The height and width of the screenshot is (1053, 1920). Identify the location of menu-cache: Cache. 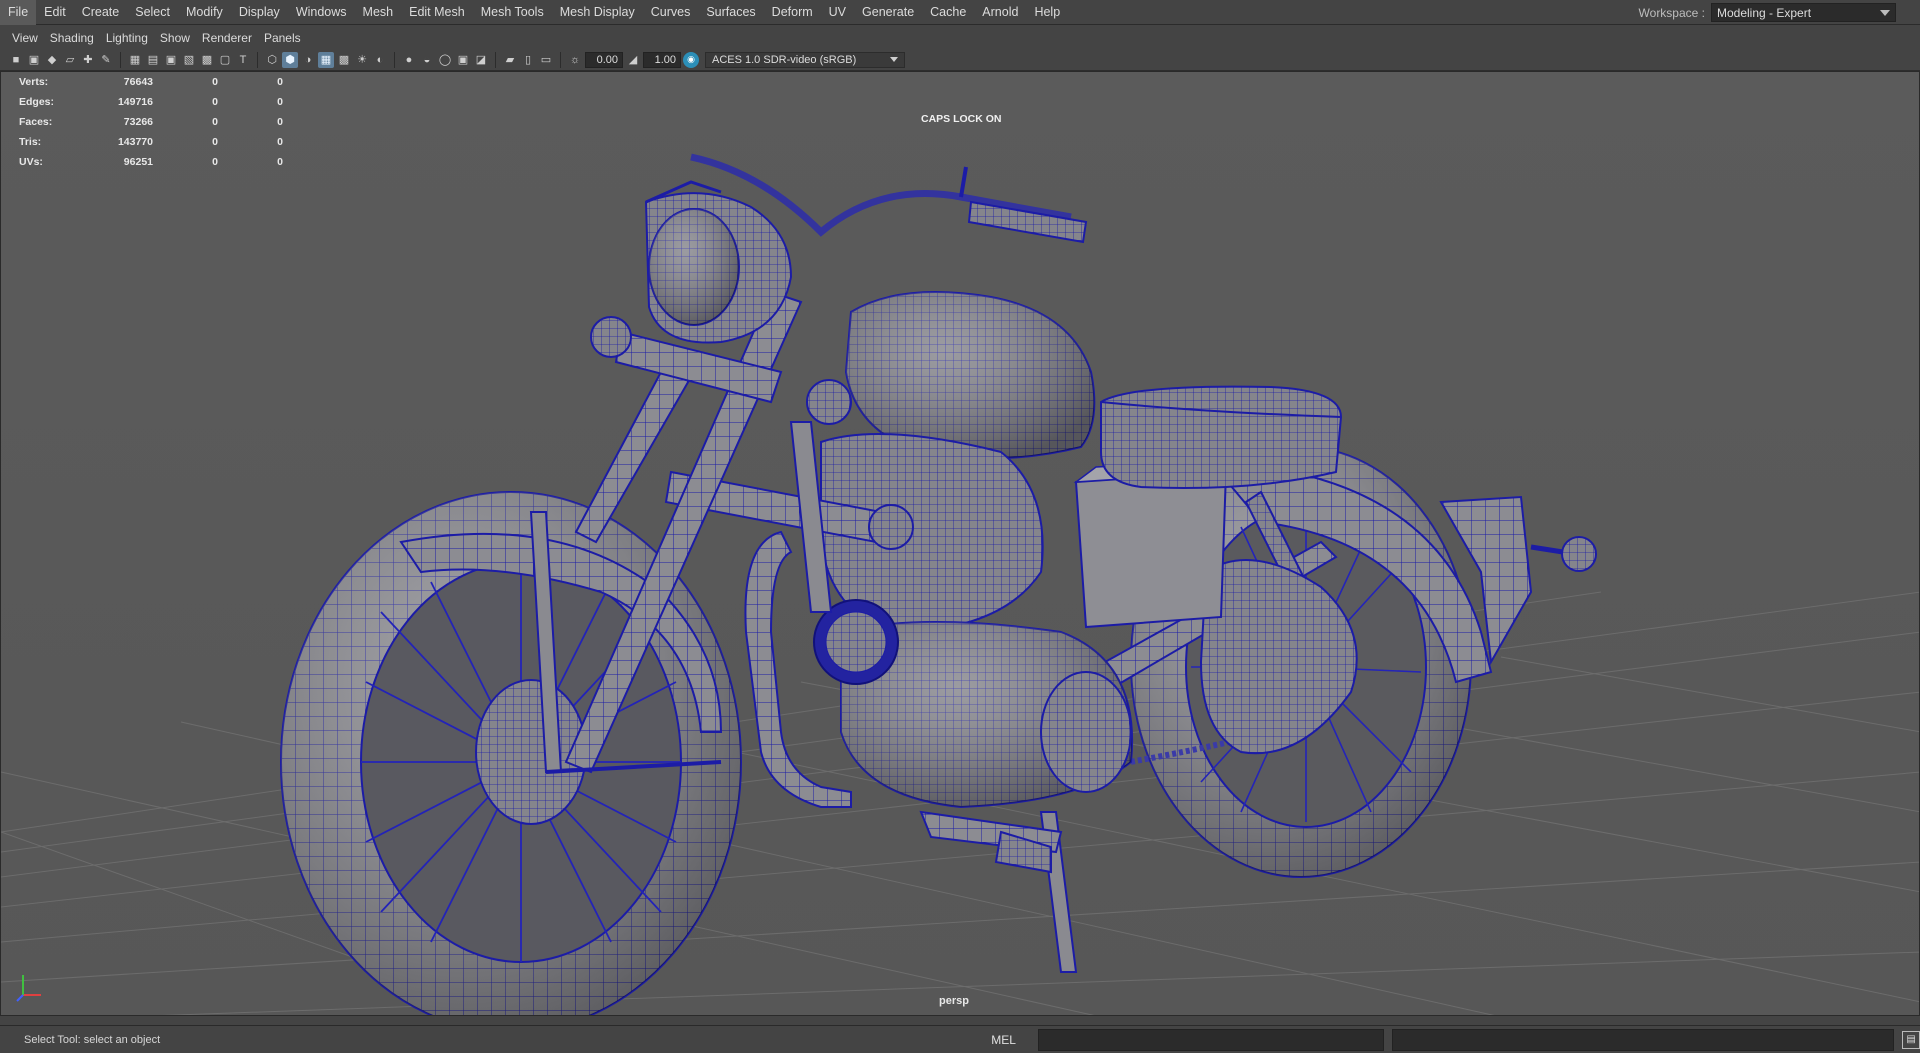
(948, 12).